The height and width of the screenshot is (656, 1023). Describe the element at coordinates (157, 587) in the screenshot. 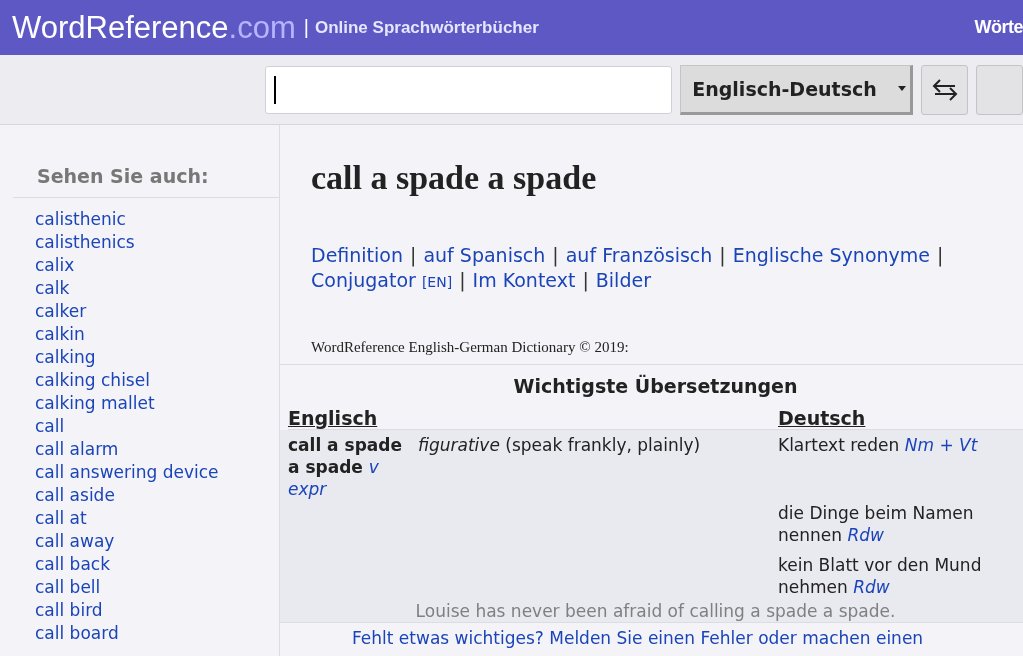

I see `sidebar-link: call bell` at that location.